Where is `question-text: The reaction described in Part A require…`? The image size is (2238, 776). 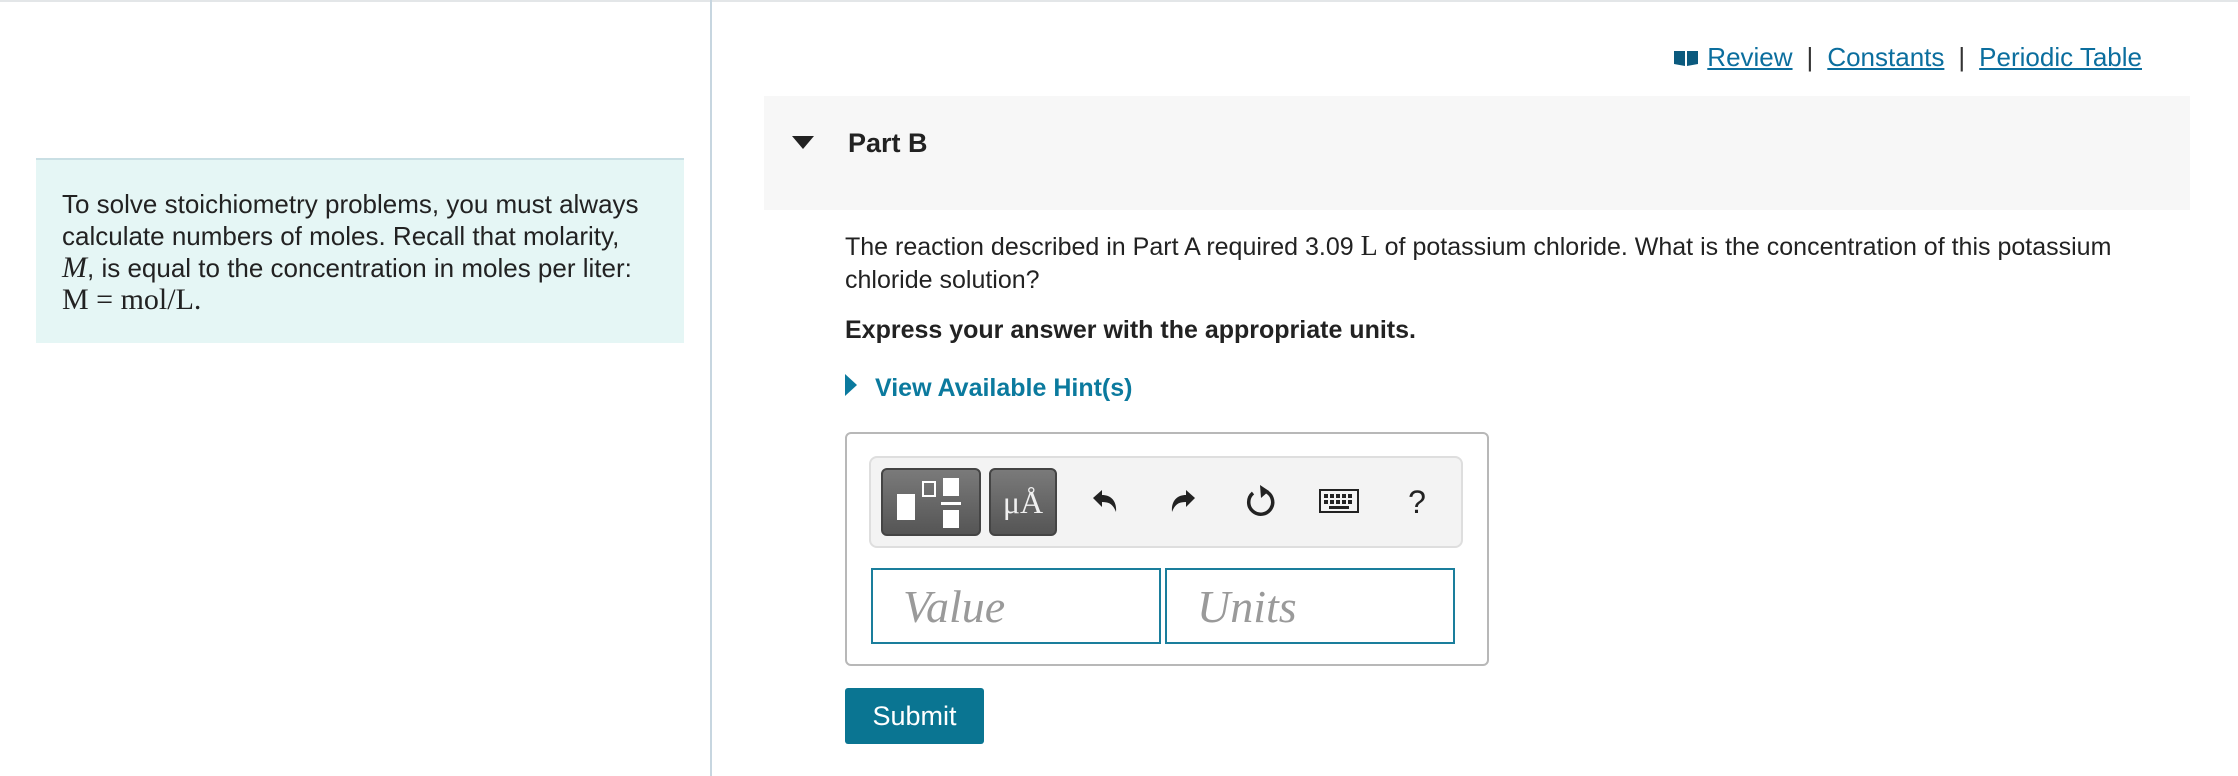
question-text: The reaction described in Part A require… is located at coordinates (1478, 262).